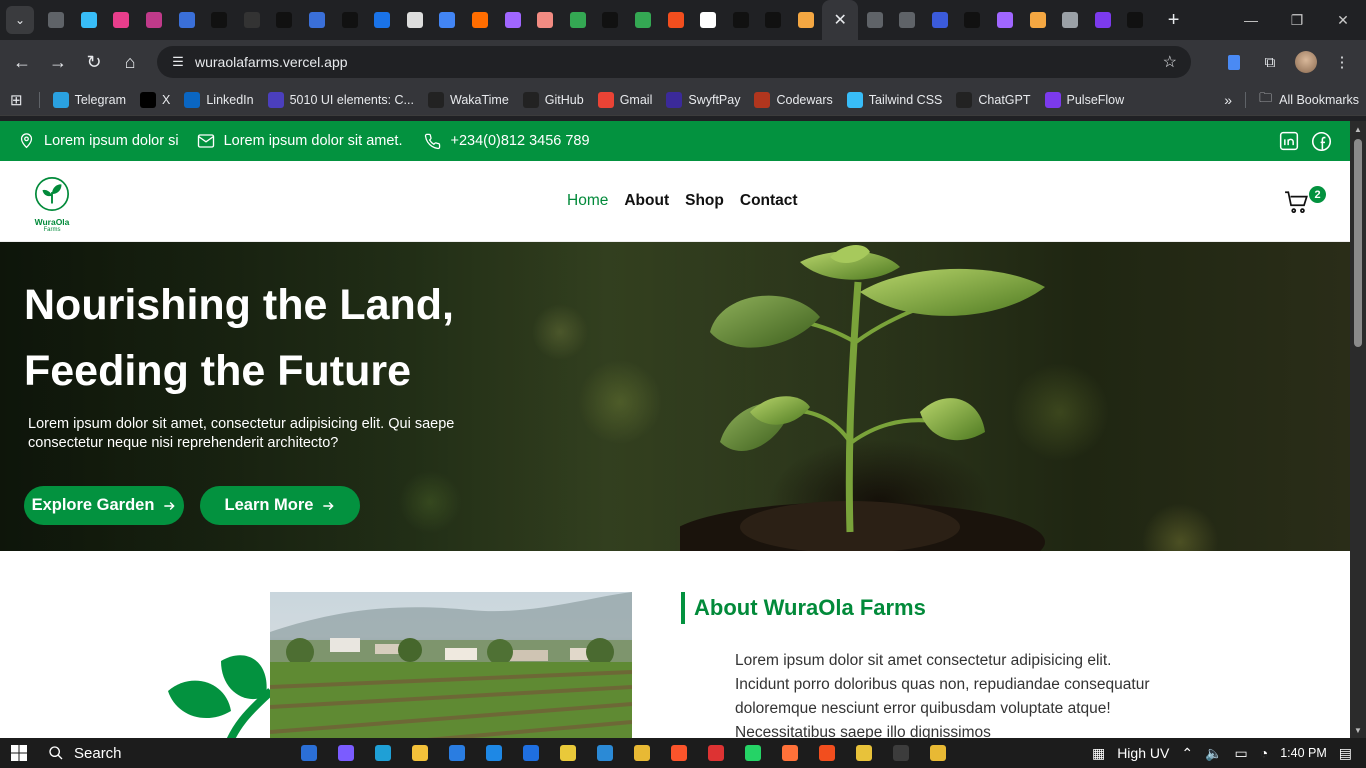 Image resolution: width=1366 pixels, height=768 pixels. What do you see at coordinates (703, 100) in the screenshot?
I see `bookmark-item: SwyftPay` at bounding box center [703, 100].